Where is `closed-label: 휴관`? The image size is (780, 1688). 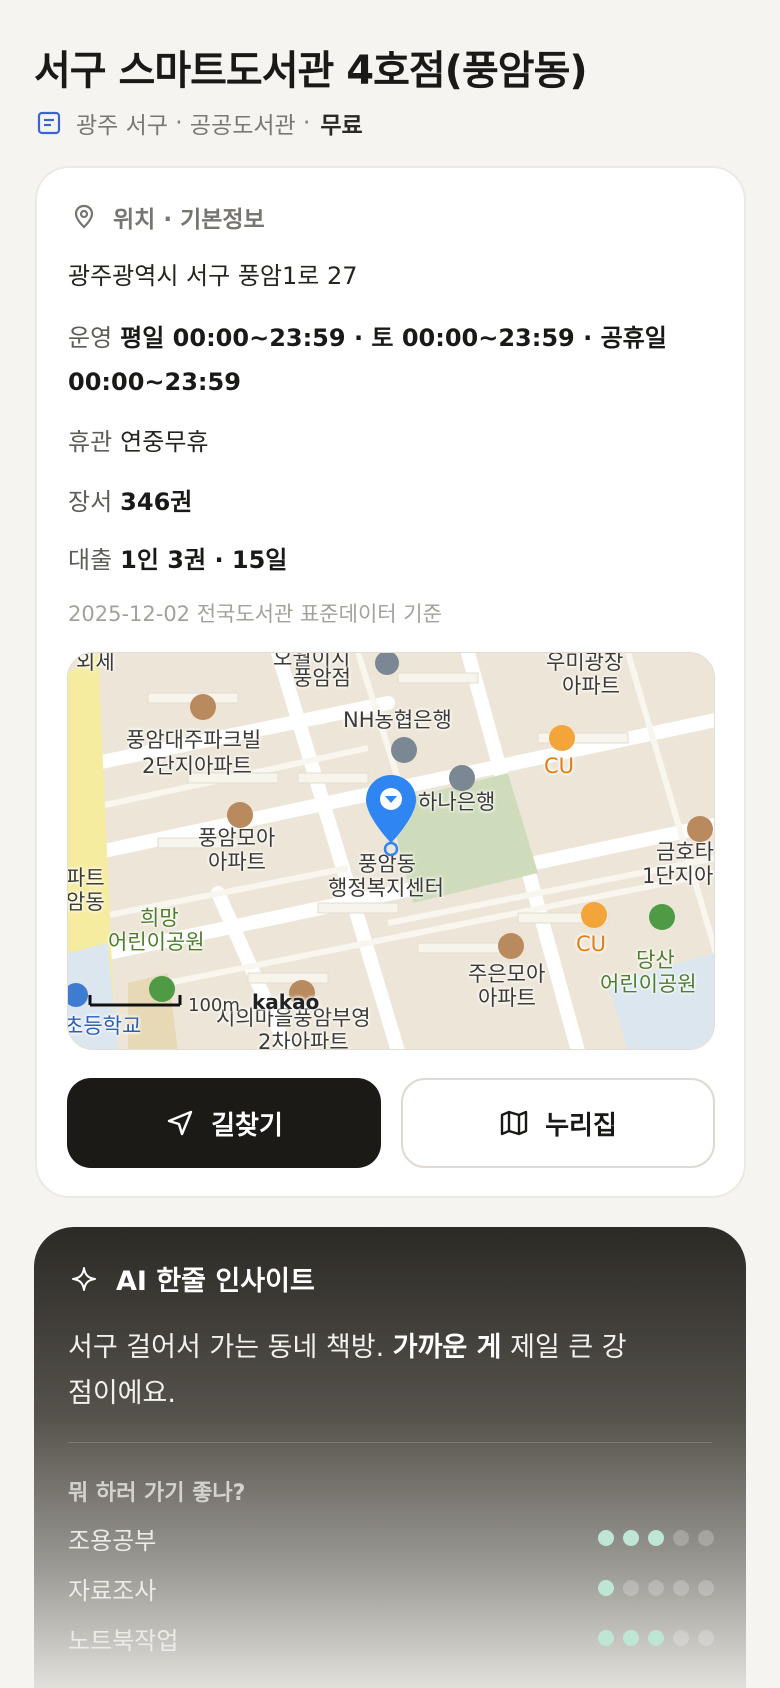
closed-label: 휴관 is located at coordinates (90, 442).